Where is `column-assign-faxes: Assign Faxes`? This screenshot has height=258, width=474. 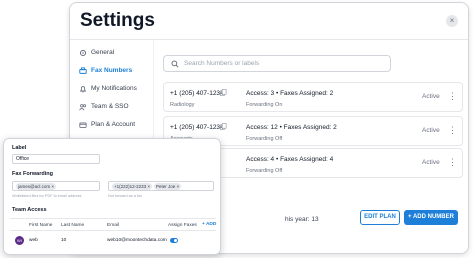
column-assign-faxes: Assign Faxes is located at coordinates (182, 225).